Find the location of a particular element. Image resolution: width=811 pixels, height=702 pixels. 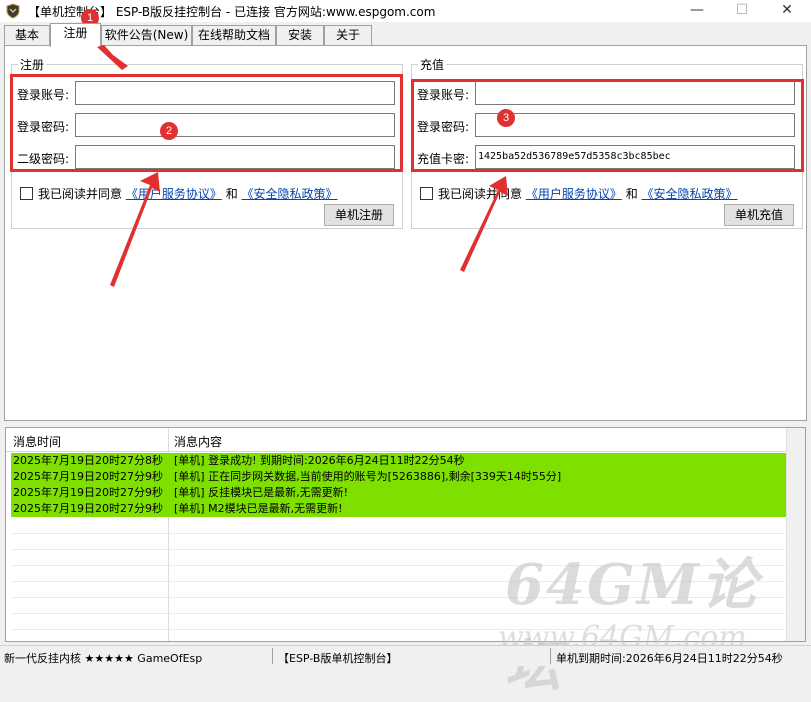

register-second-password-label: 二级密码: is located at coordinates (43, 159).